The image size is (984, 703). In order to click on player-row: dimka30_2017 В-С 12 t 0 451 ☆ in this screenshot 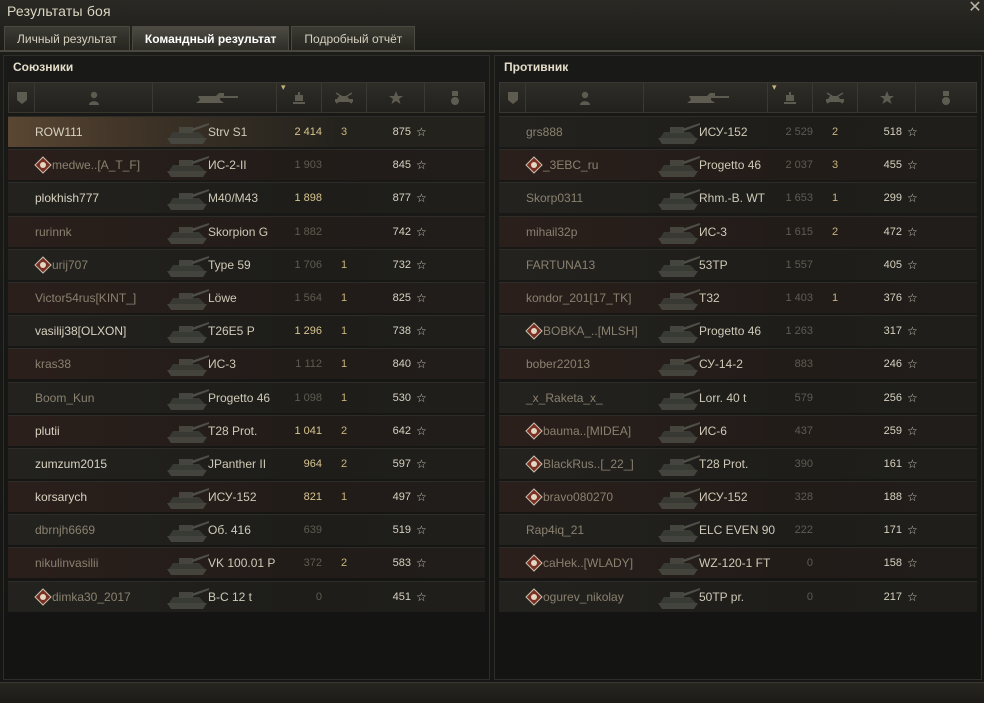, I will do `click(246, 596)`.